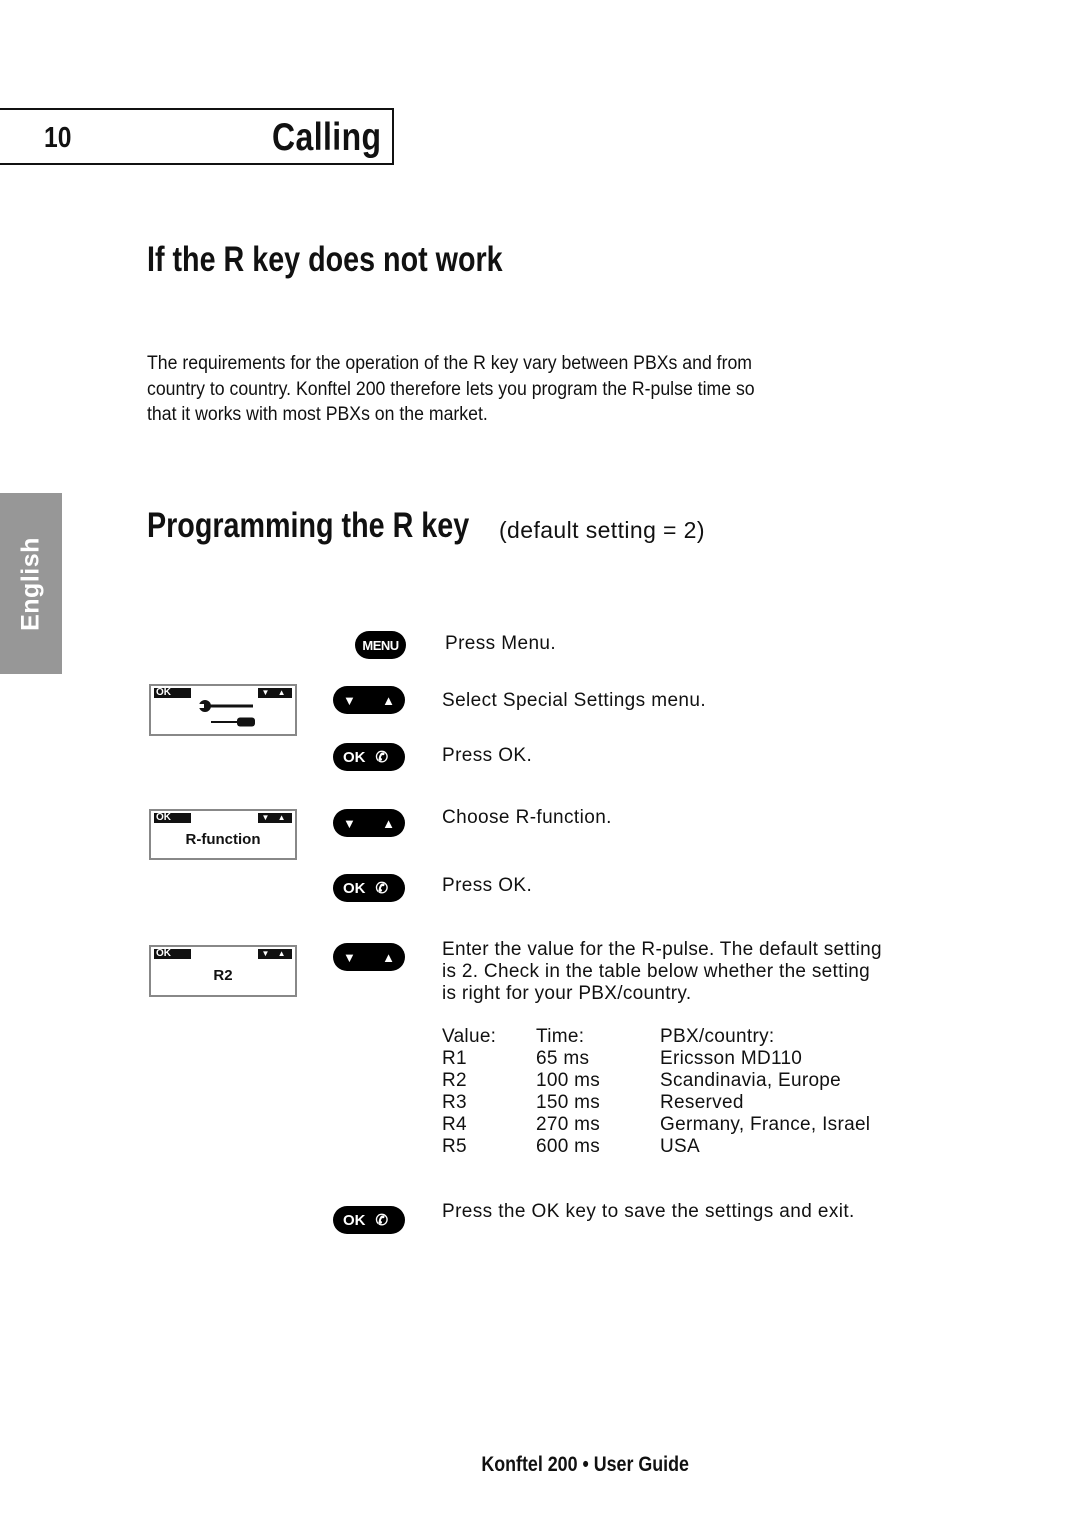  I want to click on display-special-settings: OK ▼ ▲, so click(223, 710).